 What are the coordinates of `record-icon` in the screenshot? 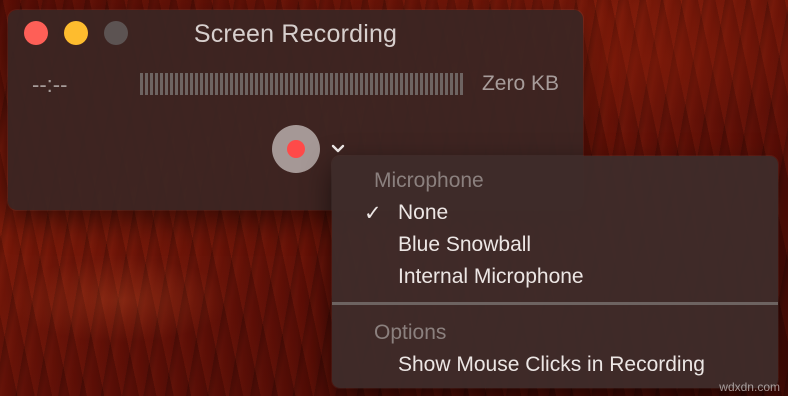 It's located at (296, 149).